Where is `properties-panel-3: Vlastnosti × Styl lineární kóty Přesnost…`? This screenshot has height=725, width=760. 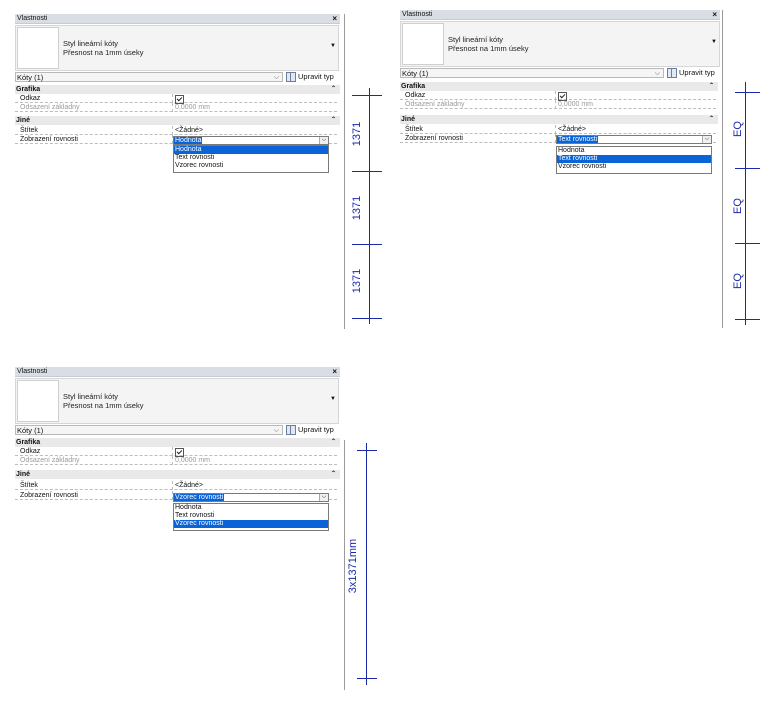
properties-panel-3: Vlastnosti × Styl lineární kóty Přesnost… is located at coordinates (177, 452).